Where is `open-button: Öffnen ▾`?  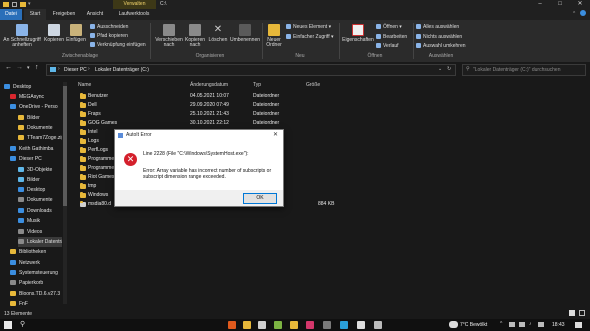
open-button: Öffnen ▾ is located at coordinates (389, 27).